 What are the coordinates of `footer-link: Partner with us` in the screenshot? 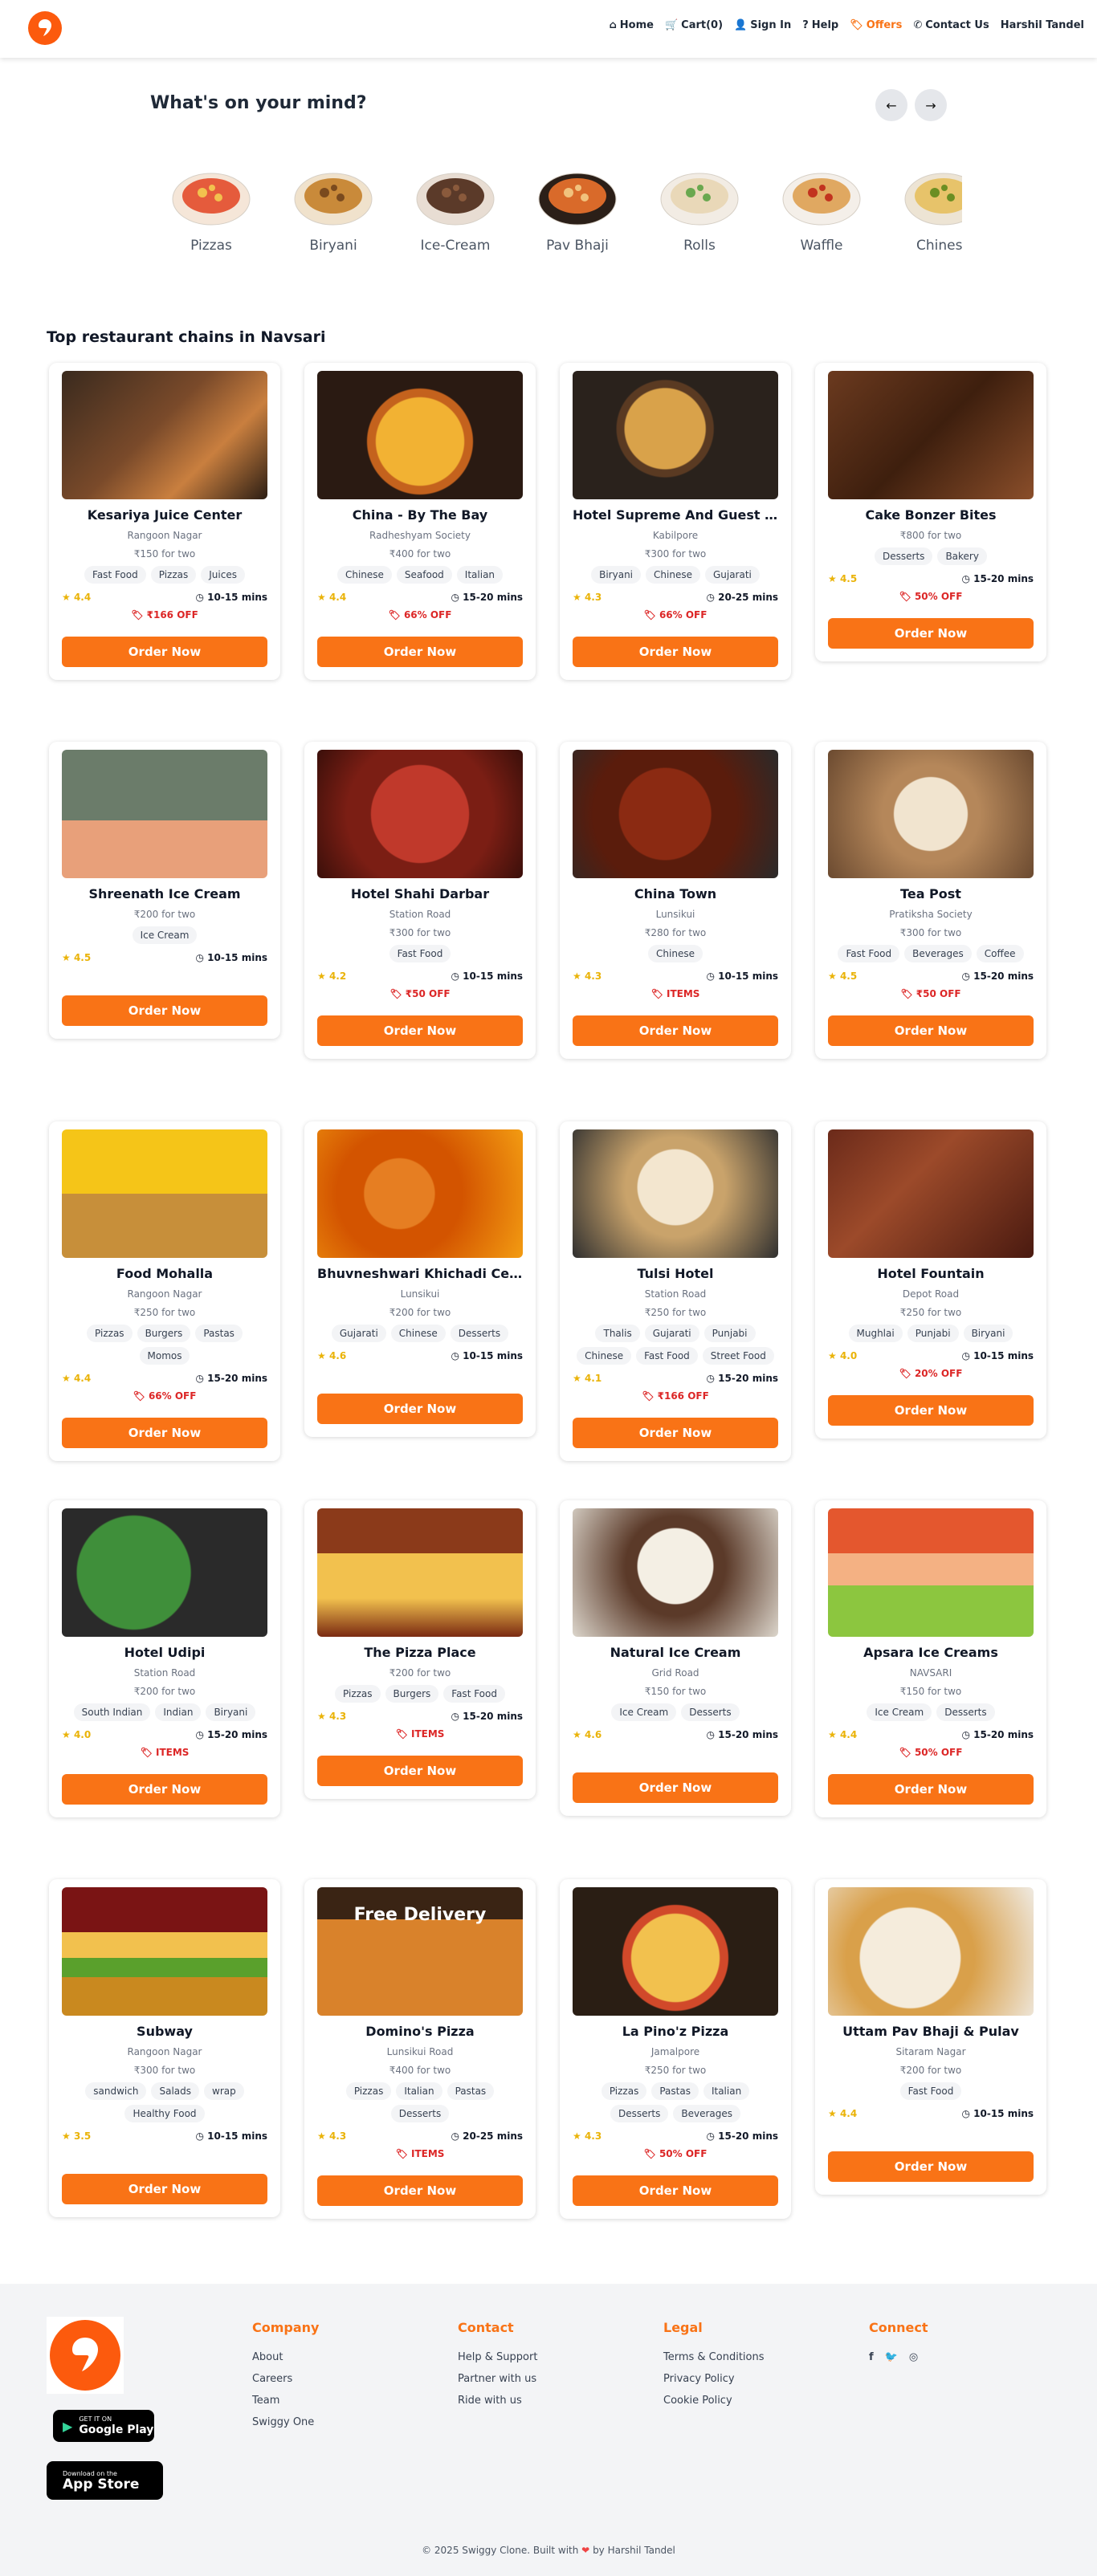 It's located at (497, 2379).